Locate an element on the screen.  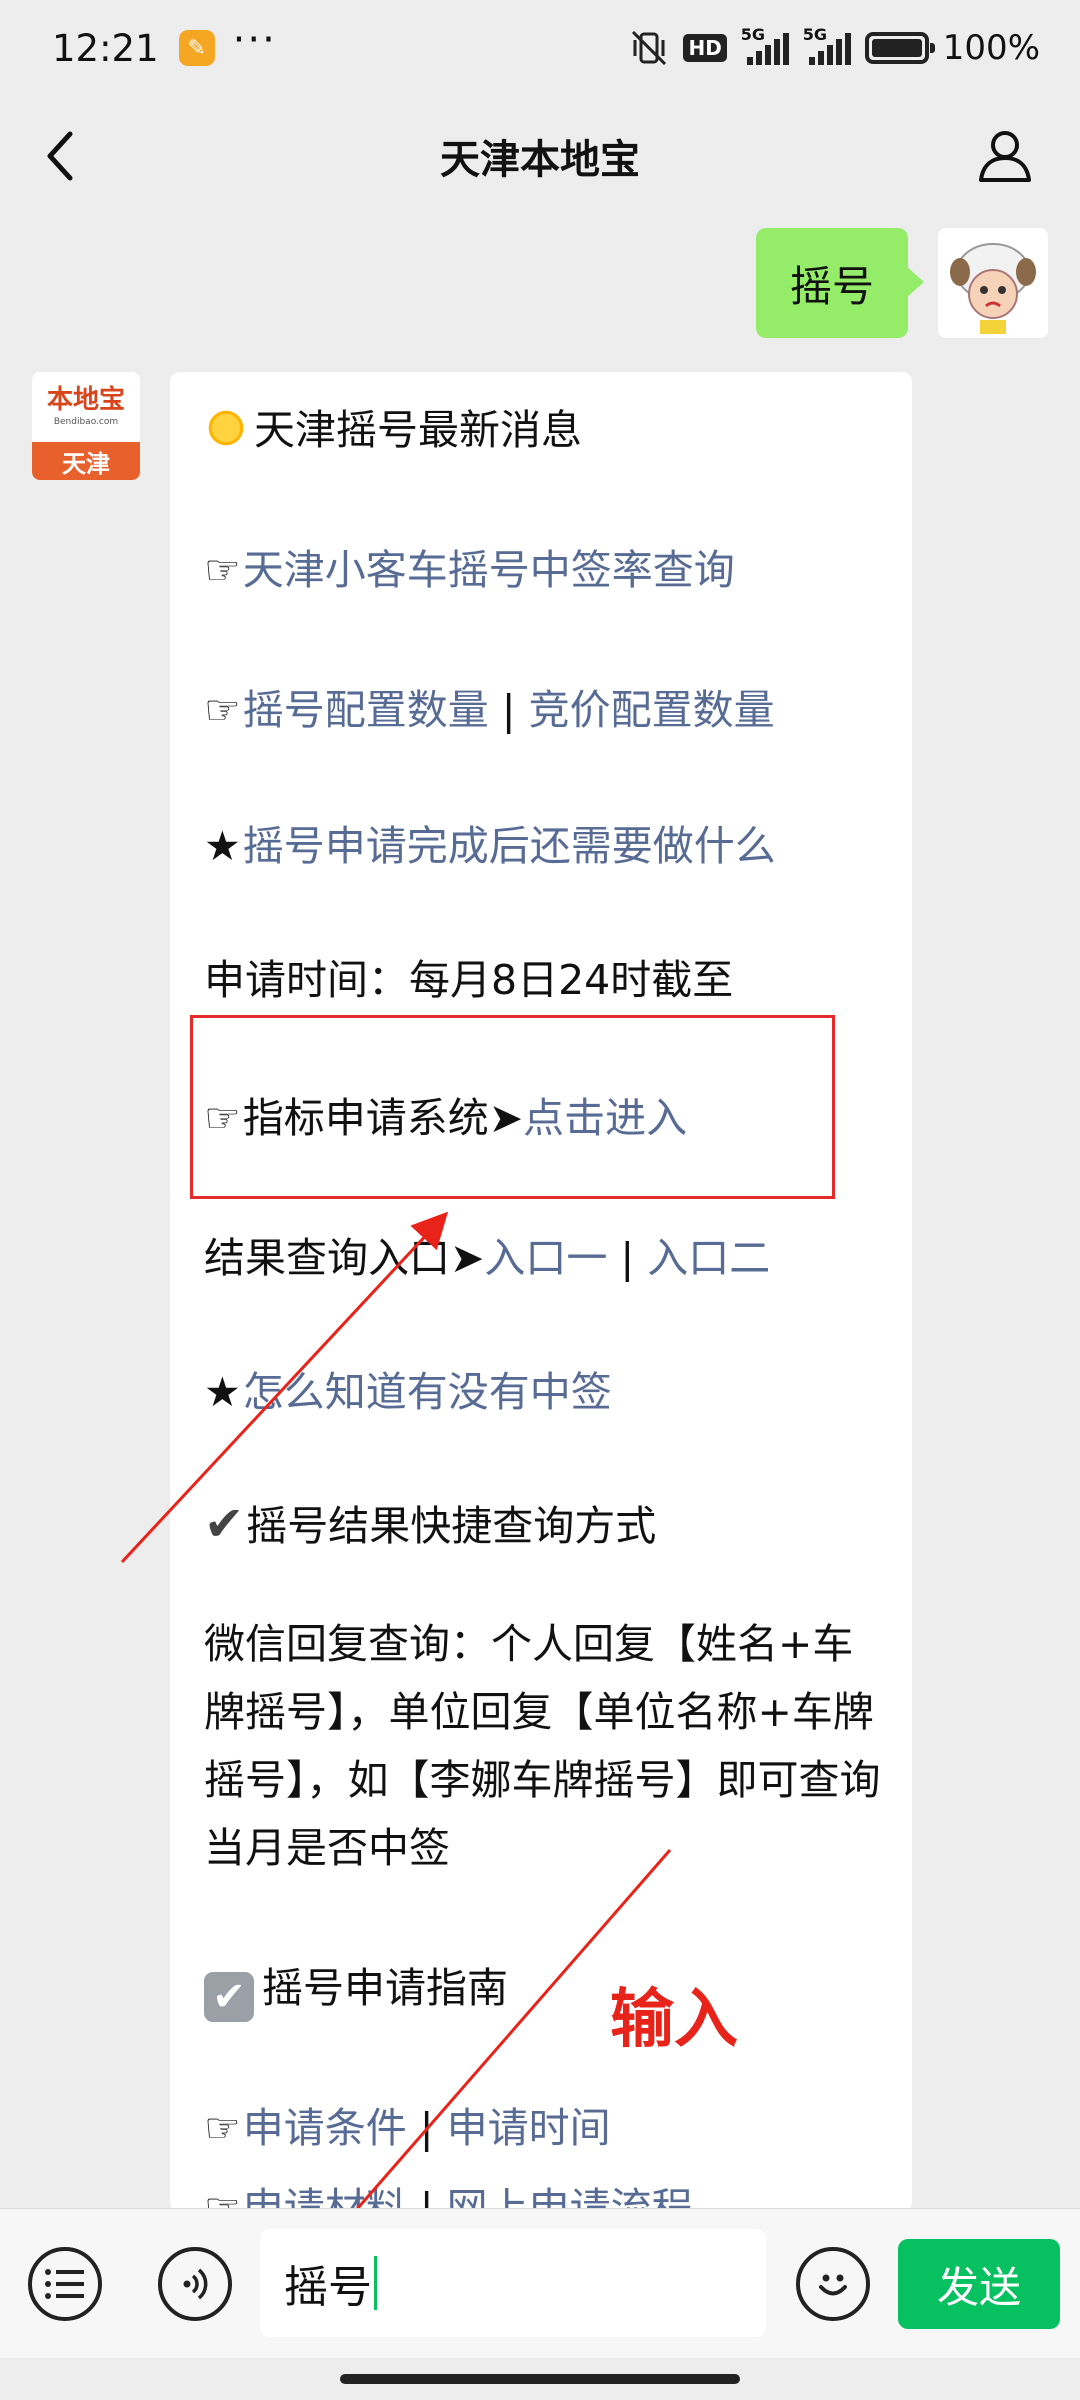
emoji-button is located at coordinates (833, 2284).